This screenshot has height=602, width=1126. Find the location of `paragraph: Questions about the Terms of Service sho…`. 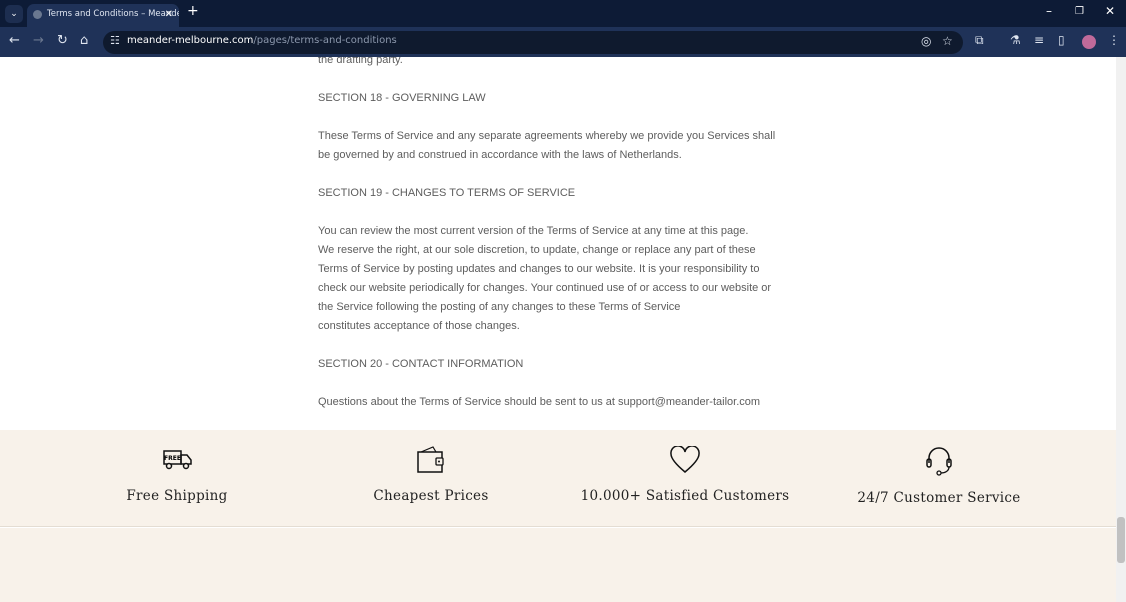

paragraph: Questions about the Terms of Service sho… is located at coordinates (539, 402).